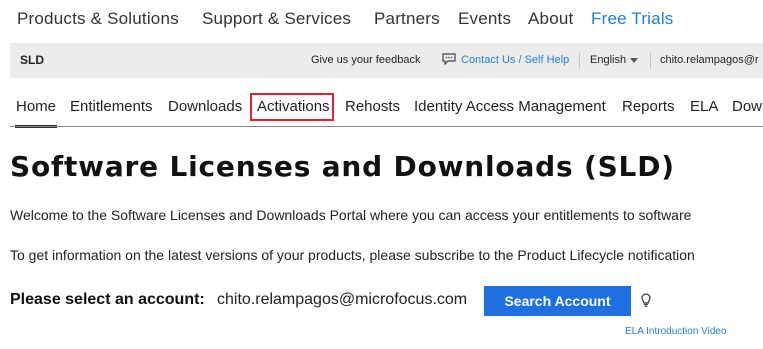 This screenshot has width=763, height=349. I want to click on search-account-button: Search Account, so click(557, 301).